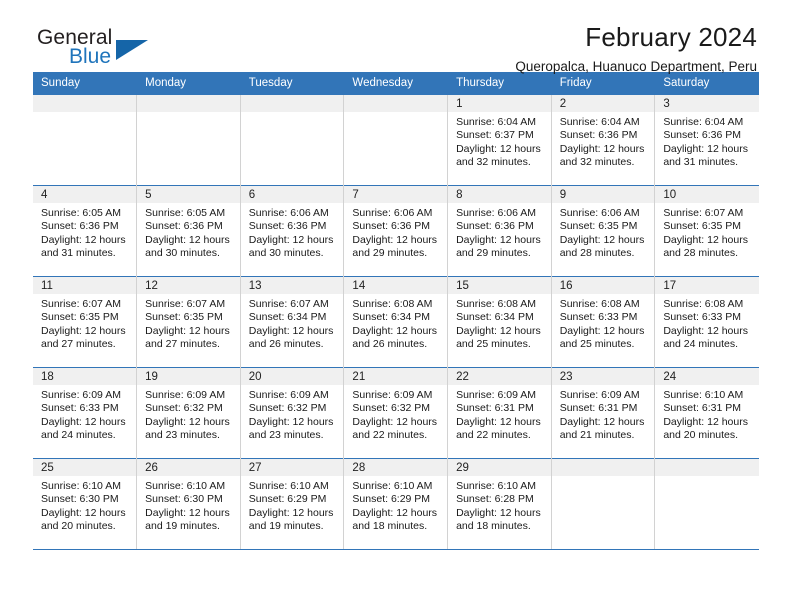 The width and height of the screenshot is (792, 612). What do you see at coordinates (707, 194) in the screenshot?
I see `day-number: 10` at bounding box center [707, 194].